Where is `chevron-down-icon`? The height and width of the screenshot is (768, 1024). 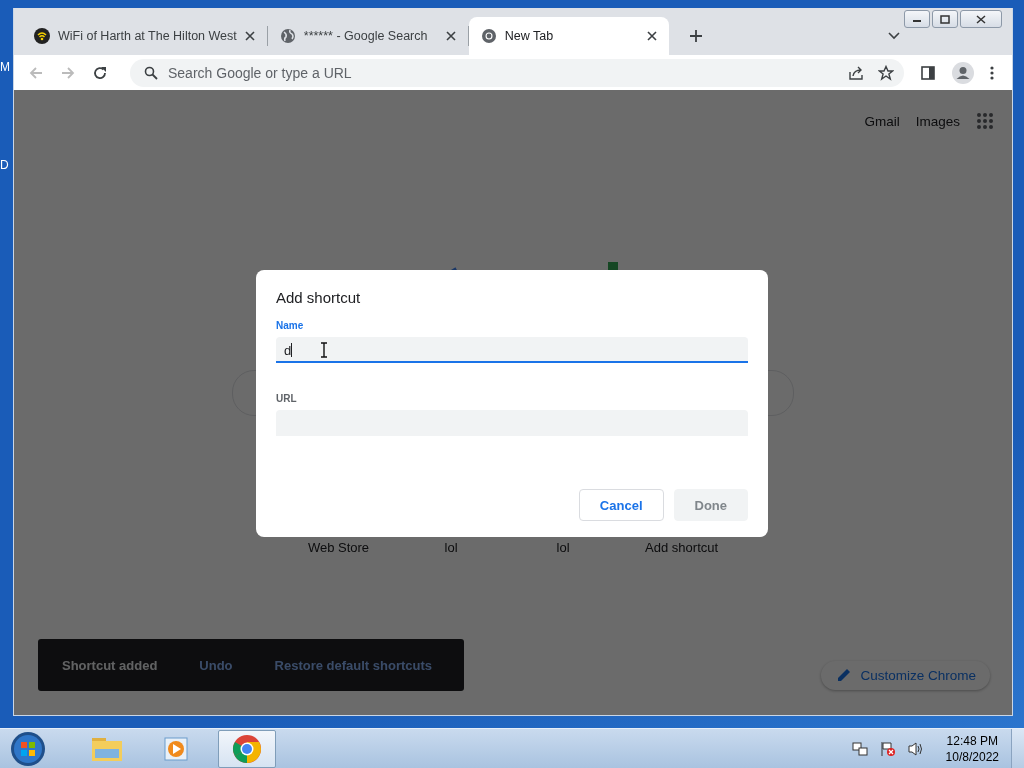 chevron-down-icon is located at coordinates (894, 36).